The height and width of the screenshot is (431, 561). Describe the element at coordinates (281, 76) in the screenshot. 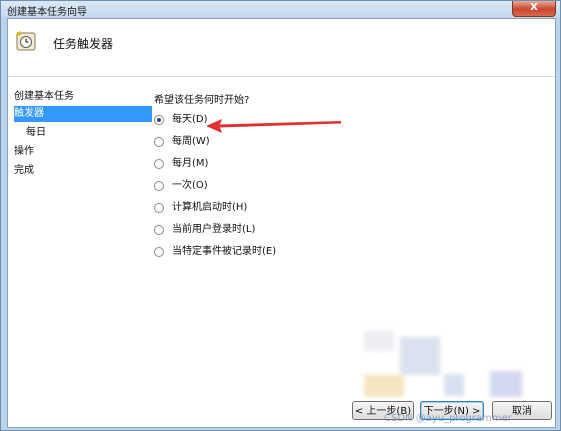

I see `header-divider` at that location.